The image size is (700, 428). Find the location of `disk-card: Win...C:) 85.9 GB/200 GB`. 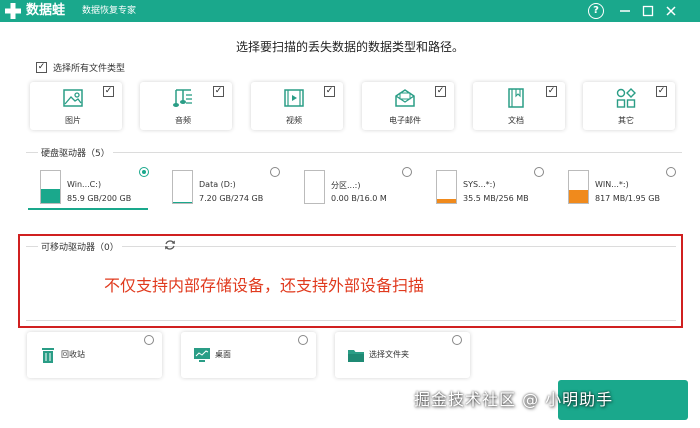

disk-card: Win...C:) 85.9 GB/200 GB is located at coordinates (88, 187).